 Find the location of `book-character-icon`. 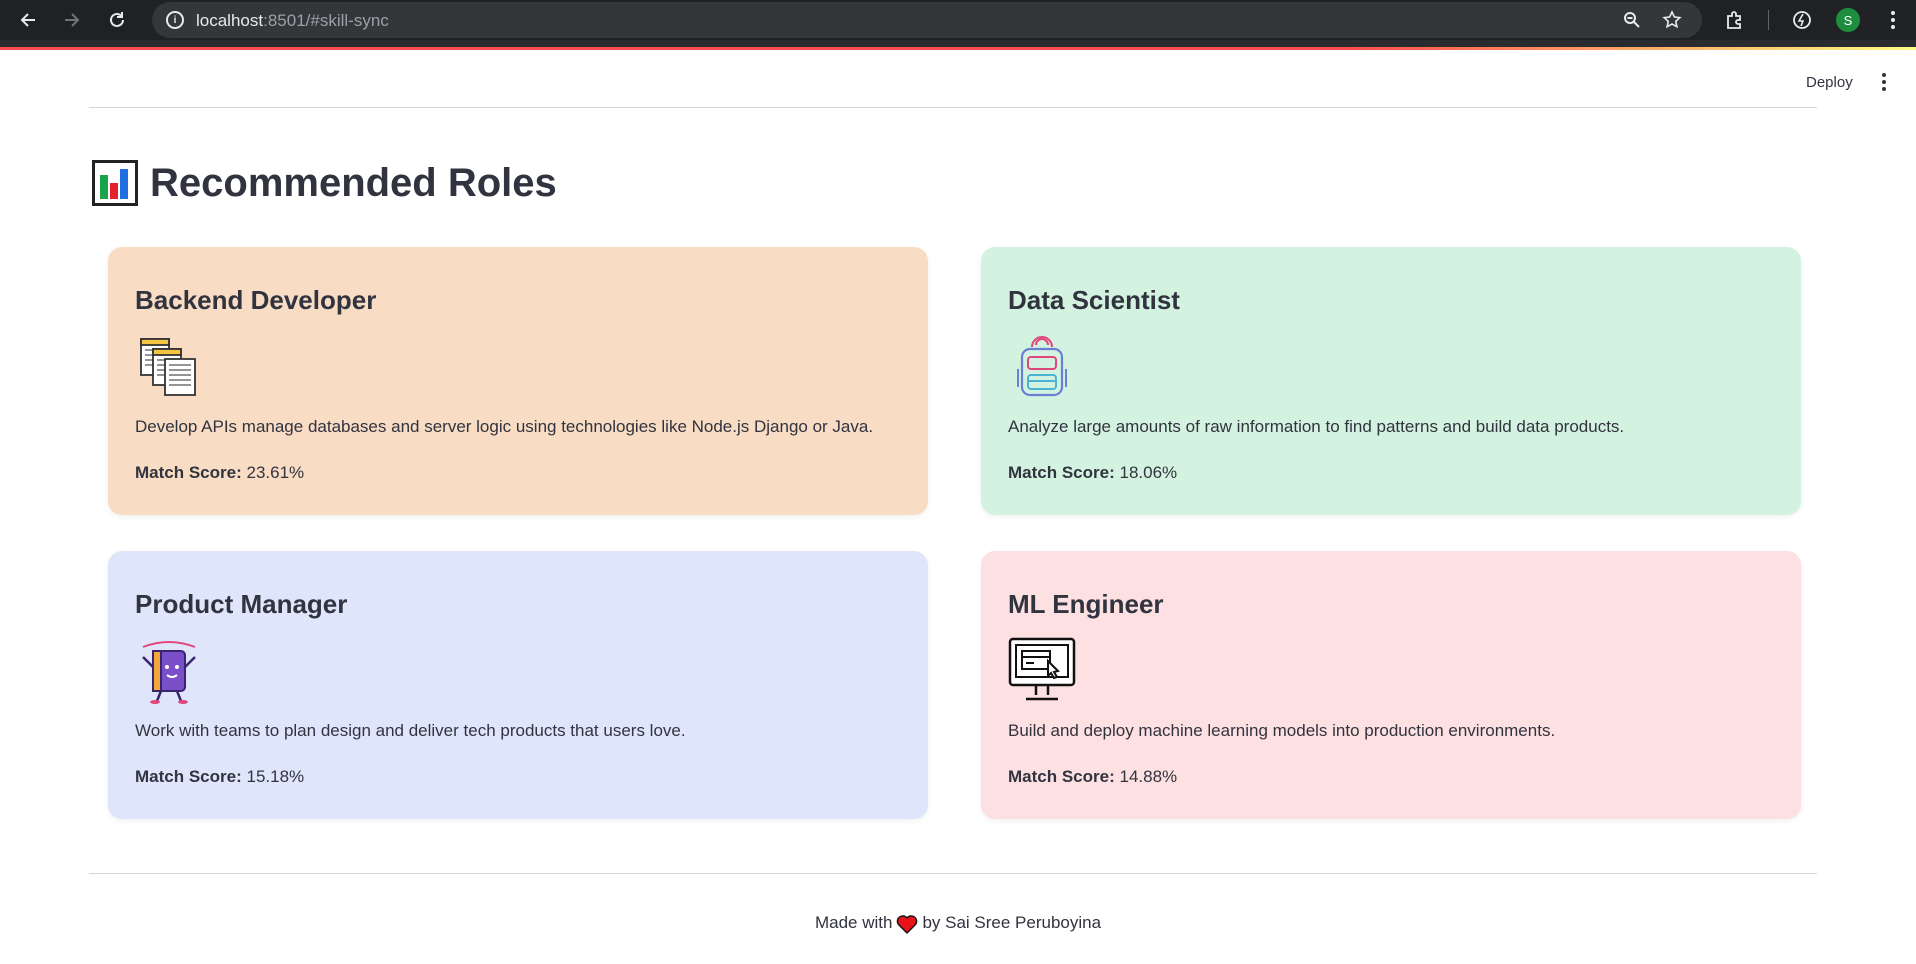

book-character-icon is located at coordinates (169, 671).